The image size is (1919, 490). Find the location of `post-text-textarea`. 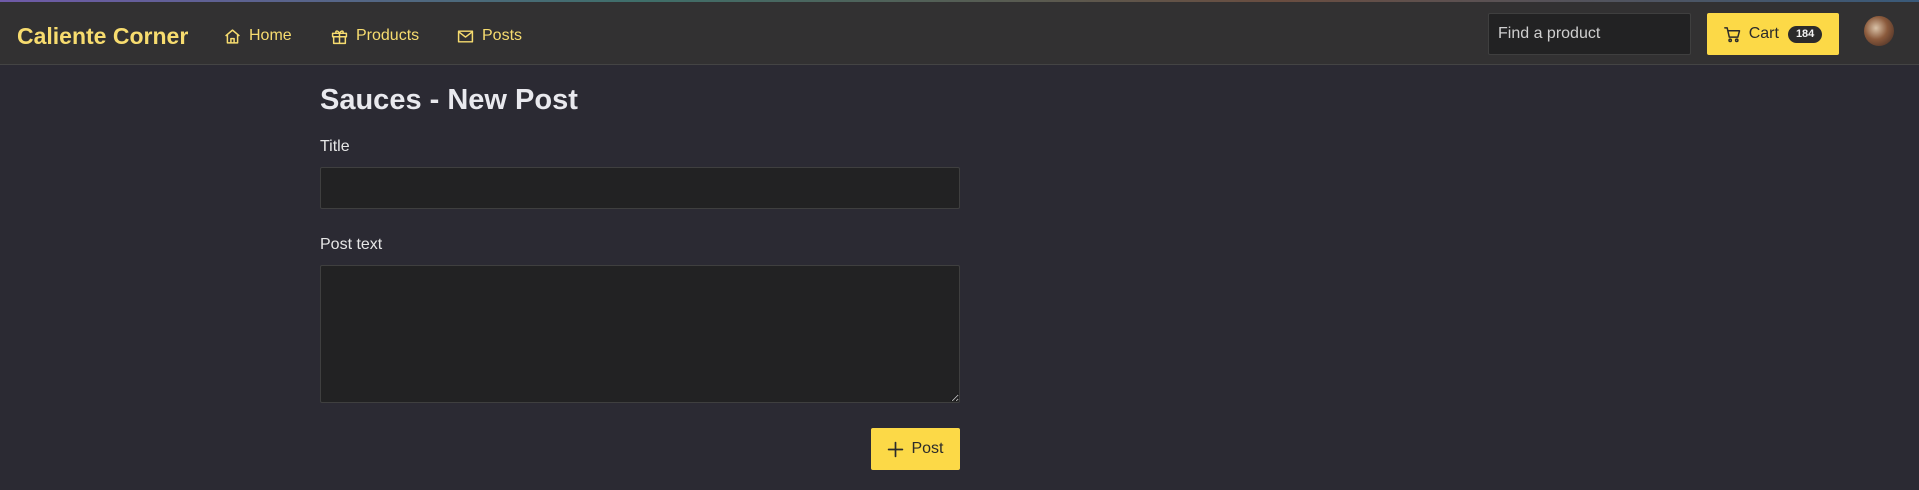

post-text-textarea is located at coordinates (640, 334).